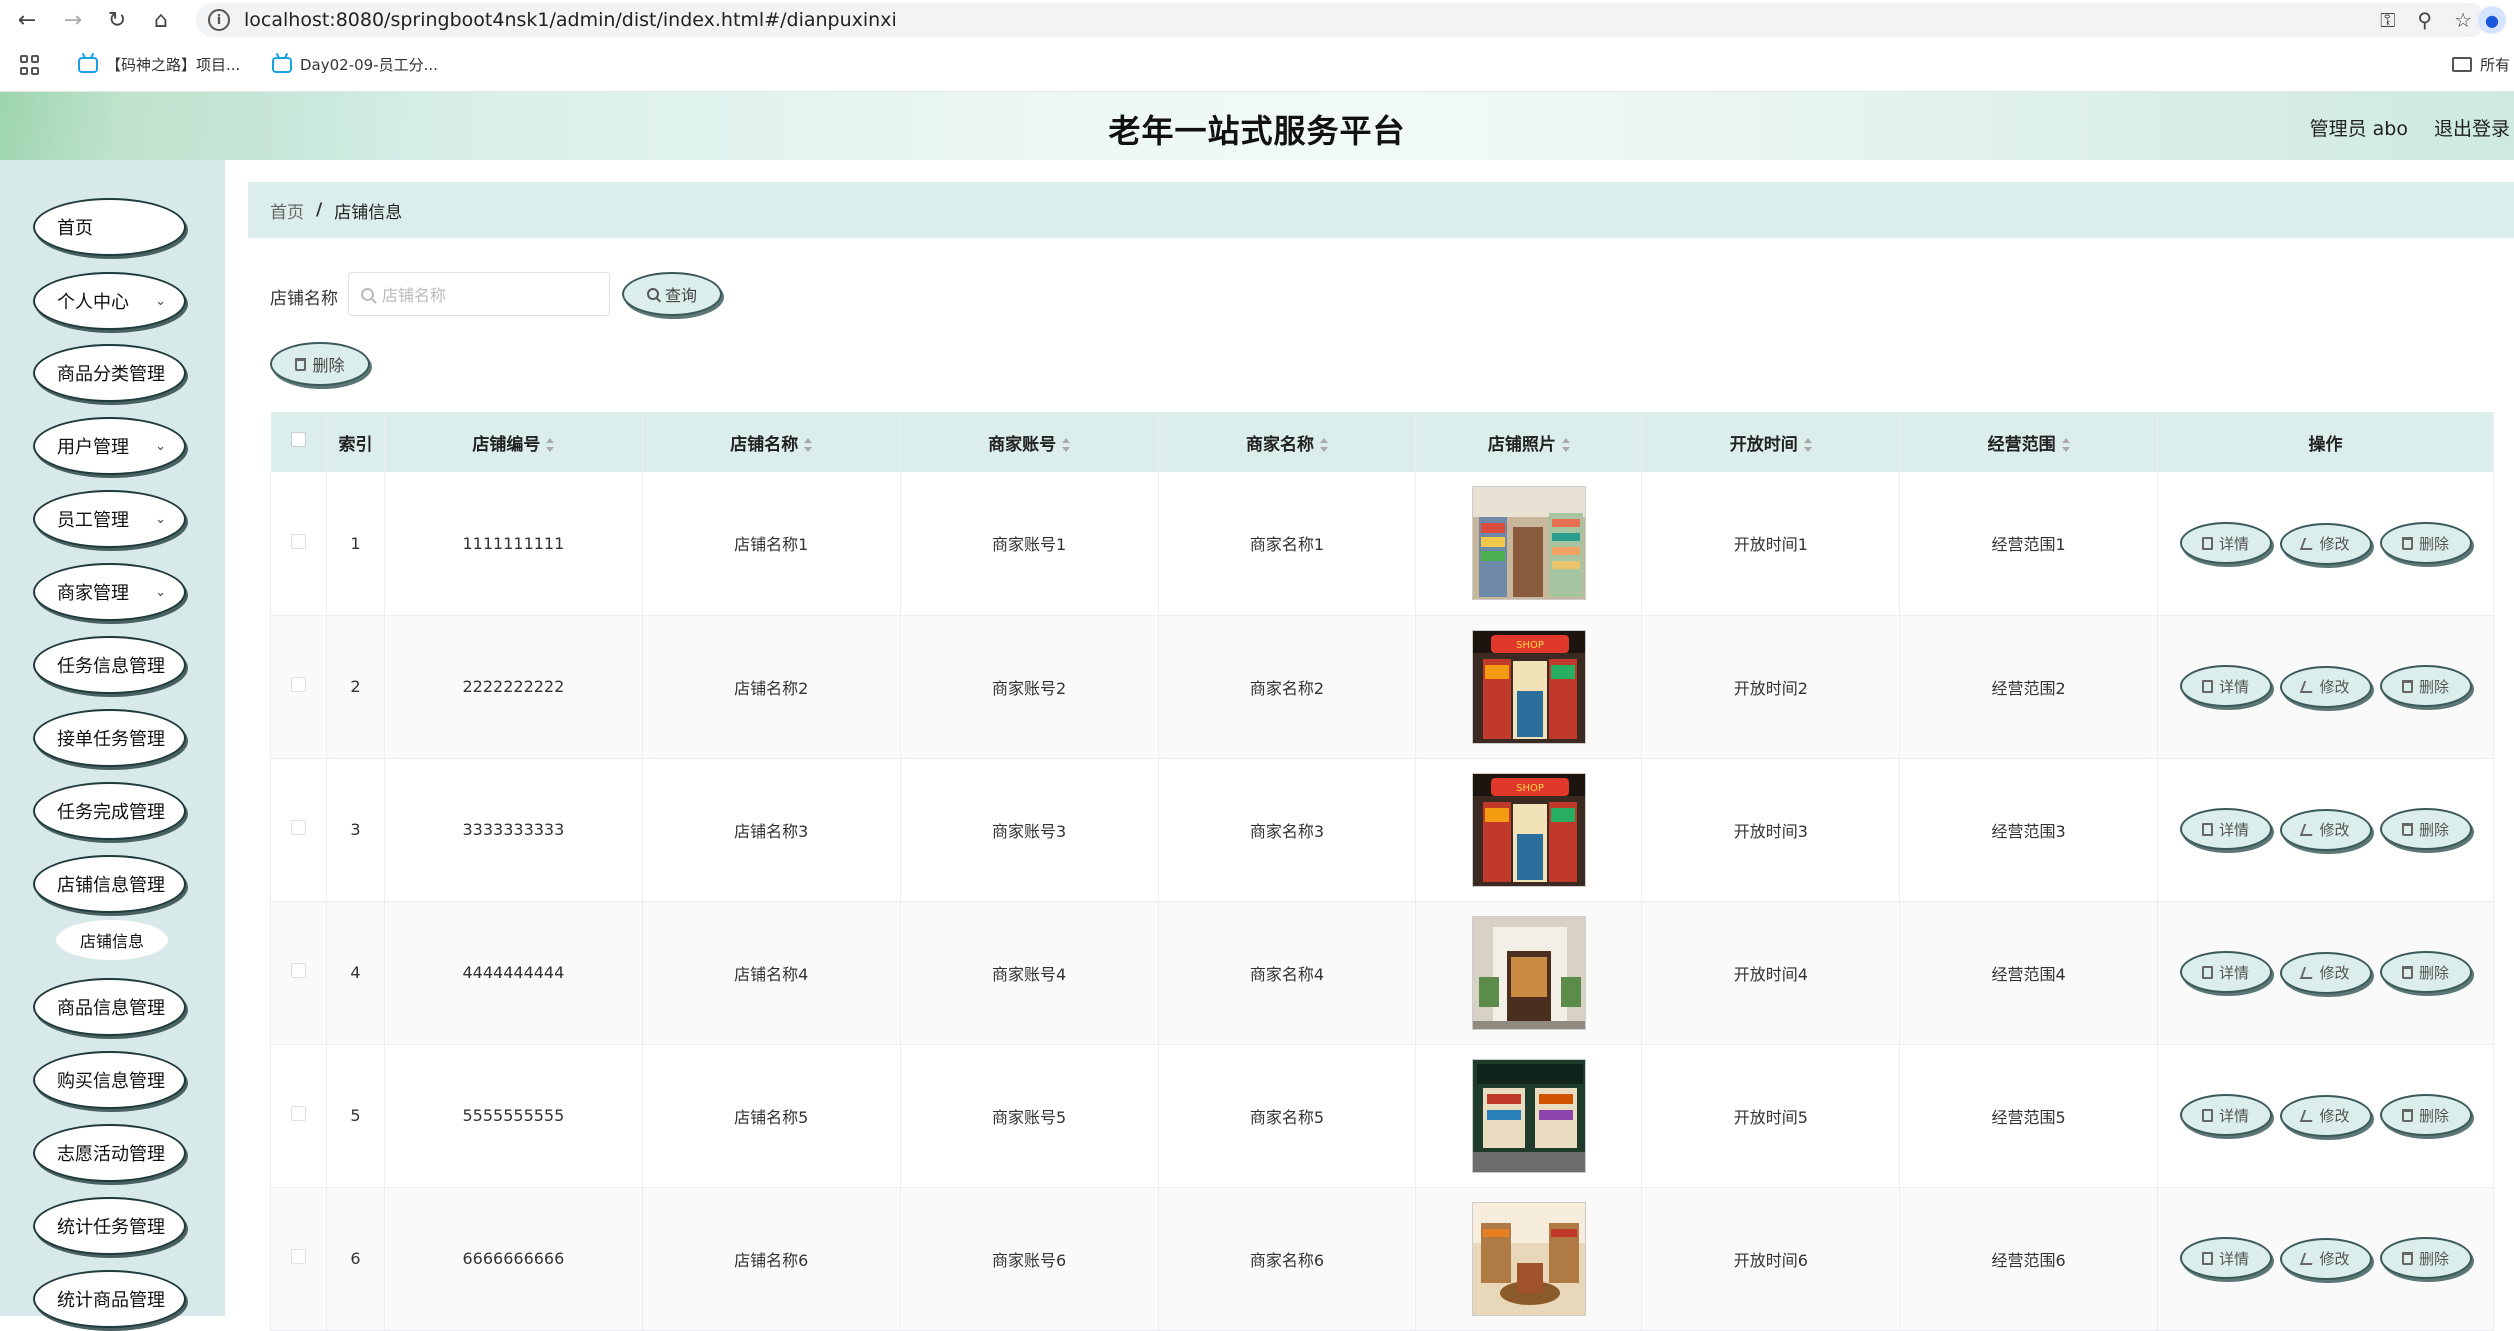  I want to click on app-header: 老年一站式服务平台 管理员 abo 退出登录, so click(1257, 126).